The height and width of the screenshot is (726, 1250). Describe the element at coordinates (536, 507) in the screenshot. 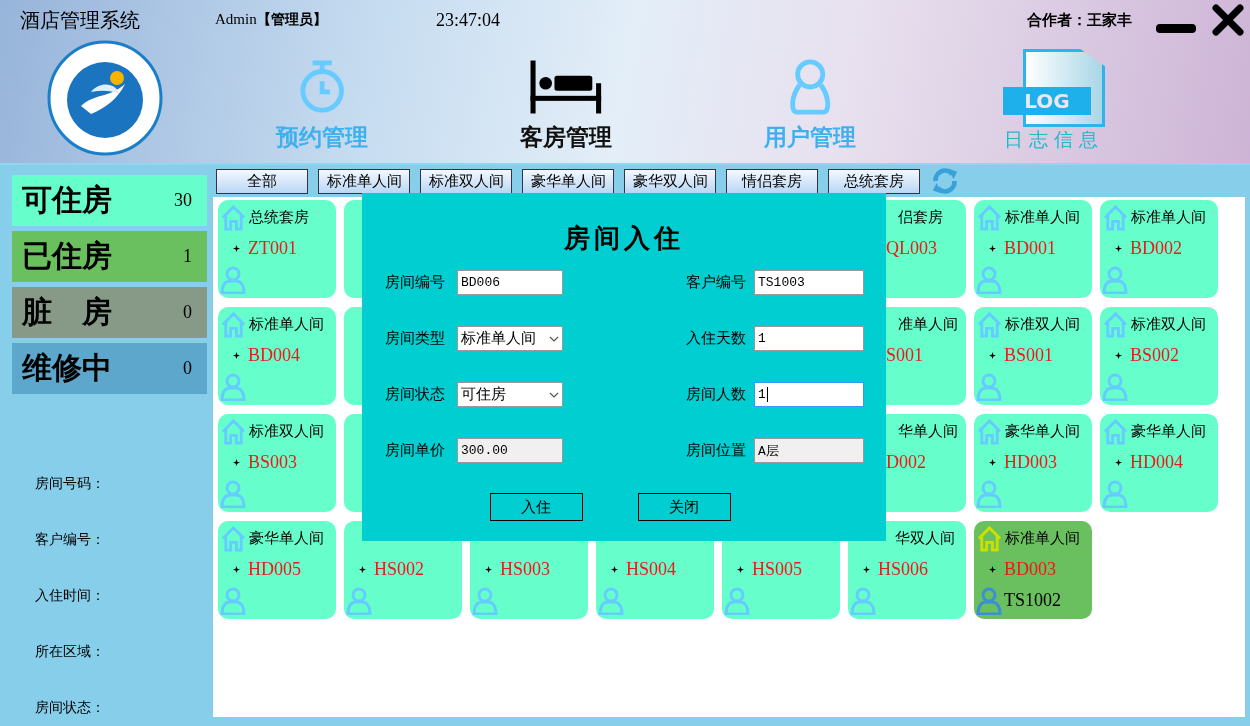

I see `dialog-button: 入住` at that location.